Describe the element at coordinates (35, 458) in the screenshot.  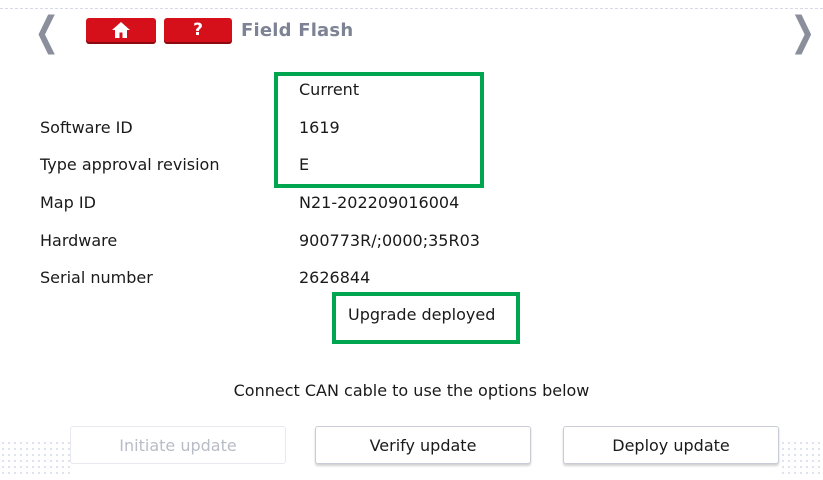
I see `decorative-dots-left` at that location.